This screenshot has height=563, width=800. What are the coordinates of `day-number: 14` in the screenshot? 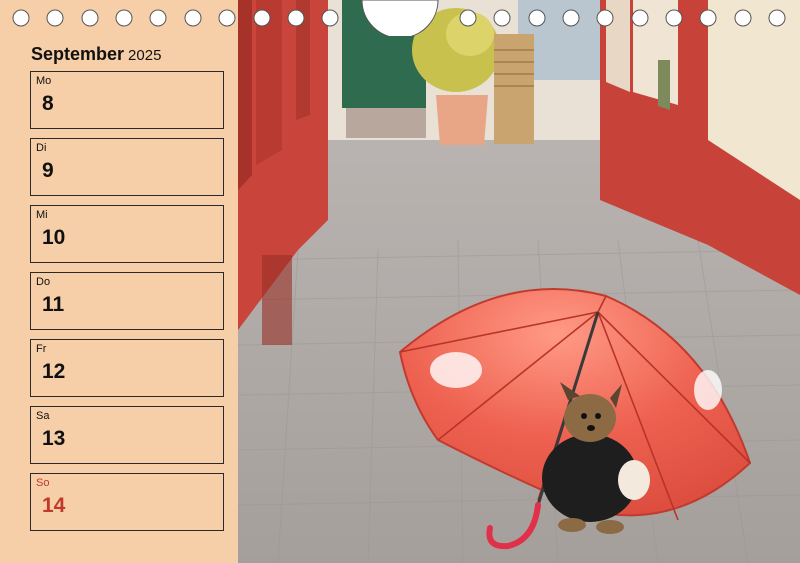 It's located at (54, 505).